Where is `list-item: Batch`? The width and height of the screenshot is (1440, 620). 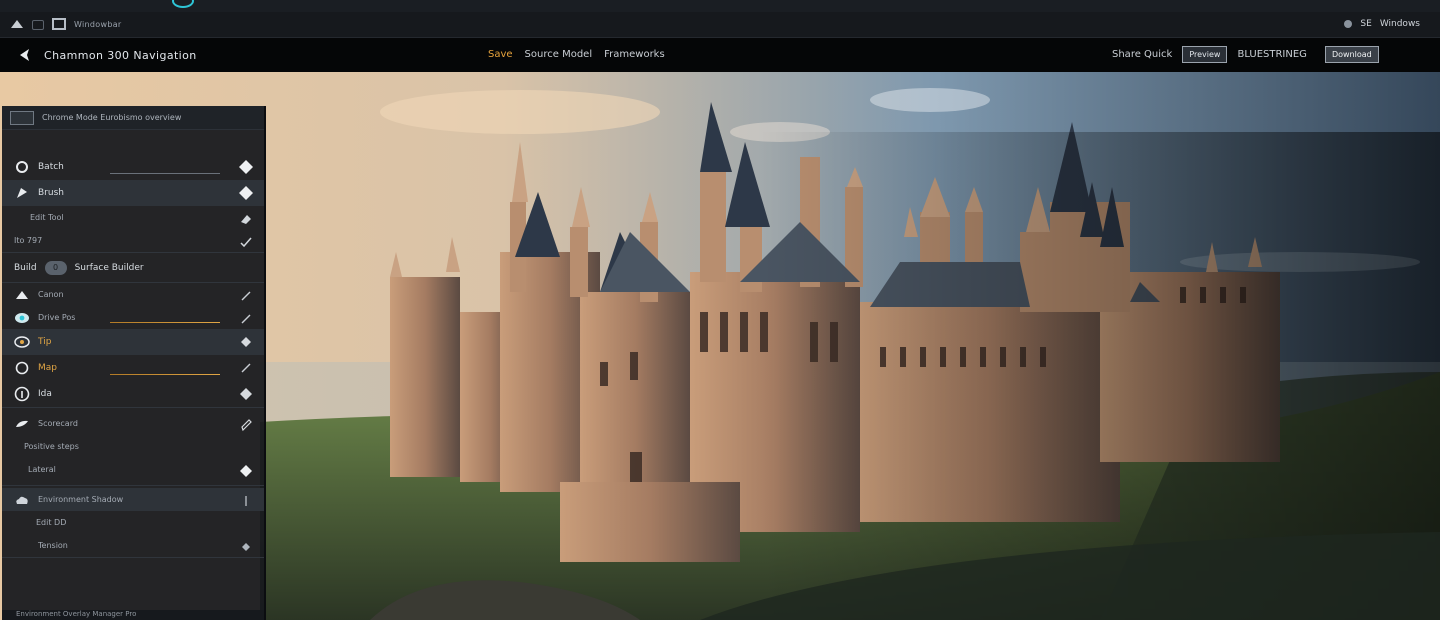 list-item: Batch is located at coordinates (133, 167).